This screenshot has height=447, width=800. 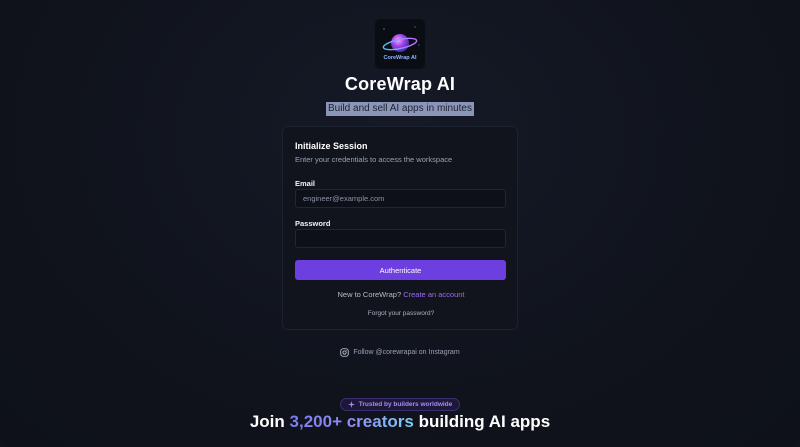 I want to click on instagram-link: Follow @corewrapai on Instagram, so click(x=400, y=352).